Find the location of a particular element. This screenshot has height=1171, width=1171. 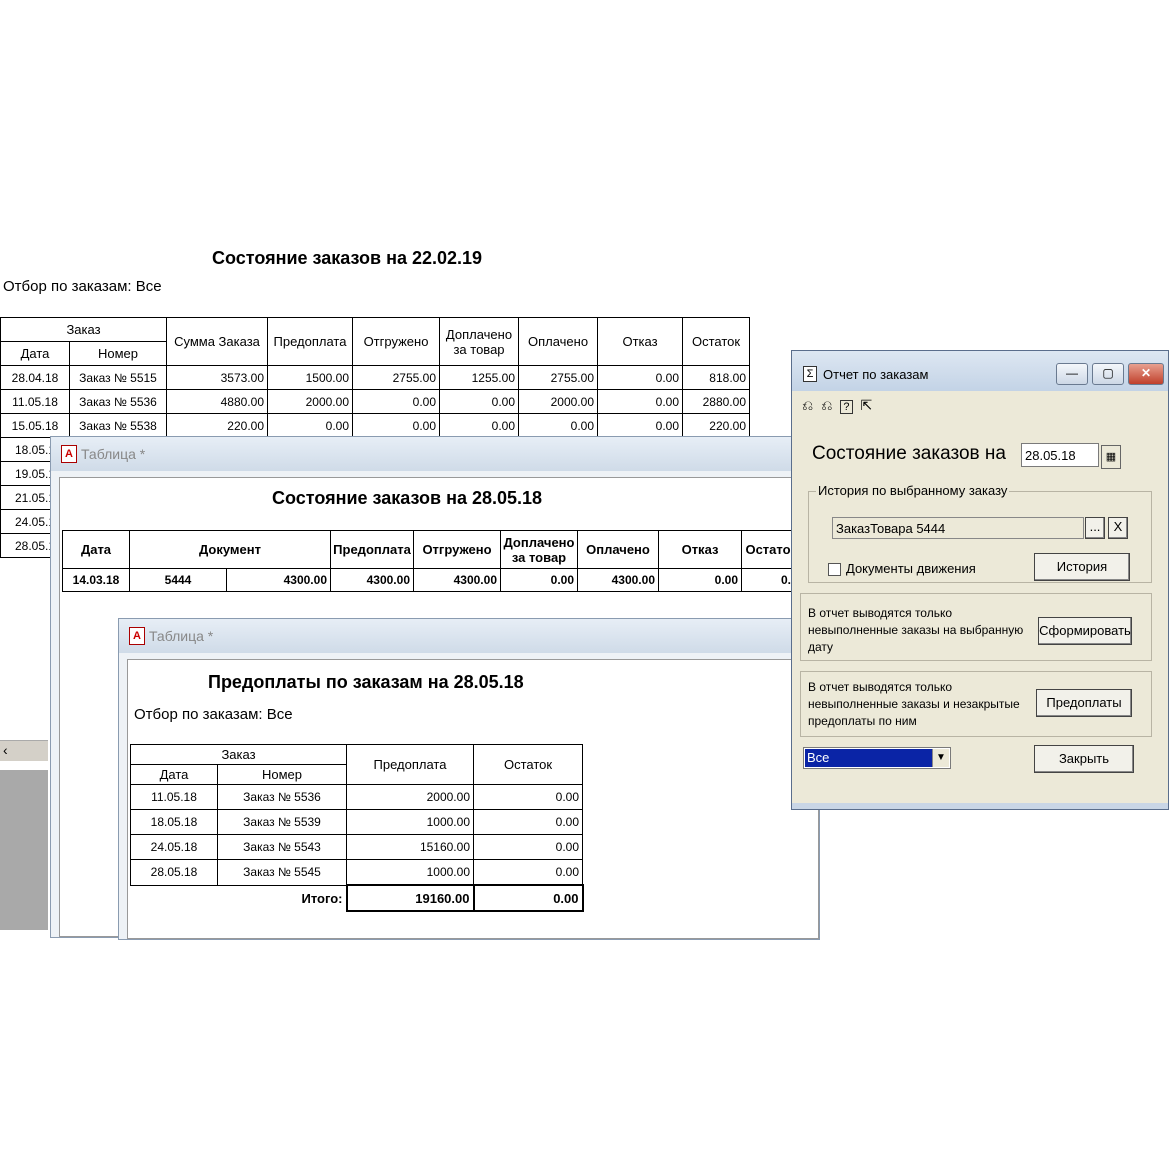

cell-prepay: 1000.00 is located at coordinates (410, 872).